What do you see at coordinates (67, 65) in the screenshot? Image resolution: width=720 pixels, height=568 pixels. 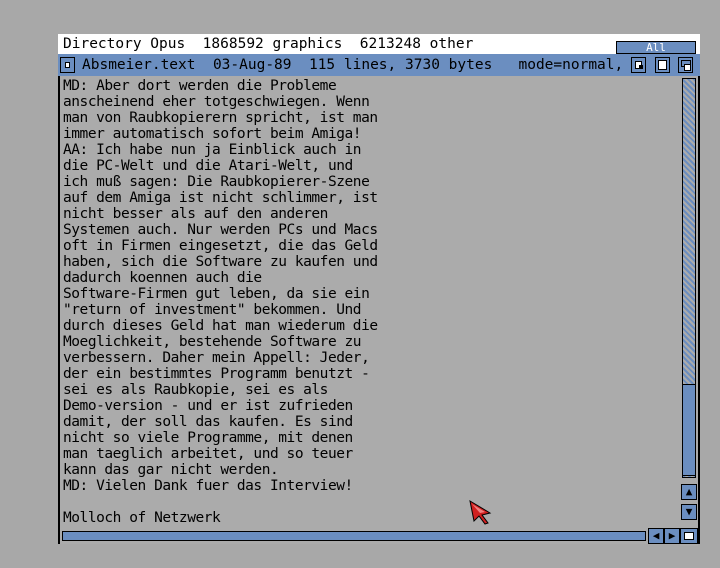 I see `close-gadget-icon` at bounding box center [67, 65].